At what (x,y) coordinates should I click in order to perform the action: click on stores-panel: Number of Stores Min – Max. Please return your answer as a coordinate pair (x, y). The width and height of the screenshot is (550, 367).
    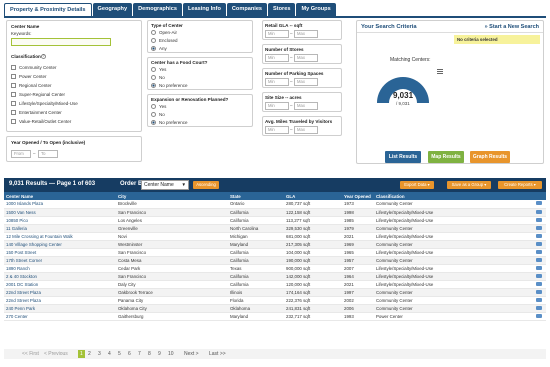
    Looking at the image, I should click on (302, 54).